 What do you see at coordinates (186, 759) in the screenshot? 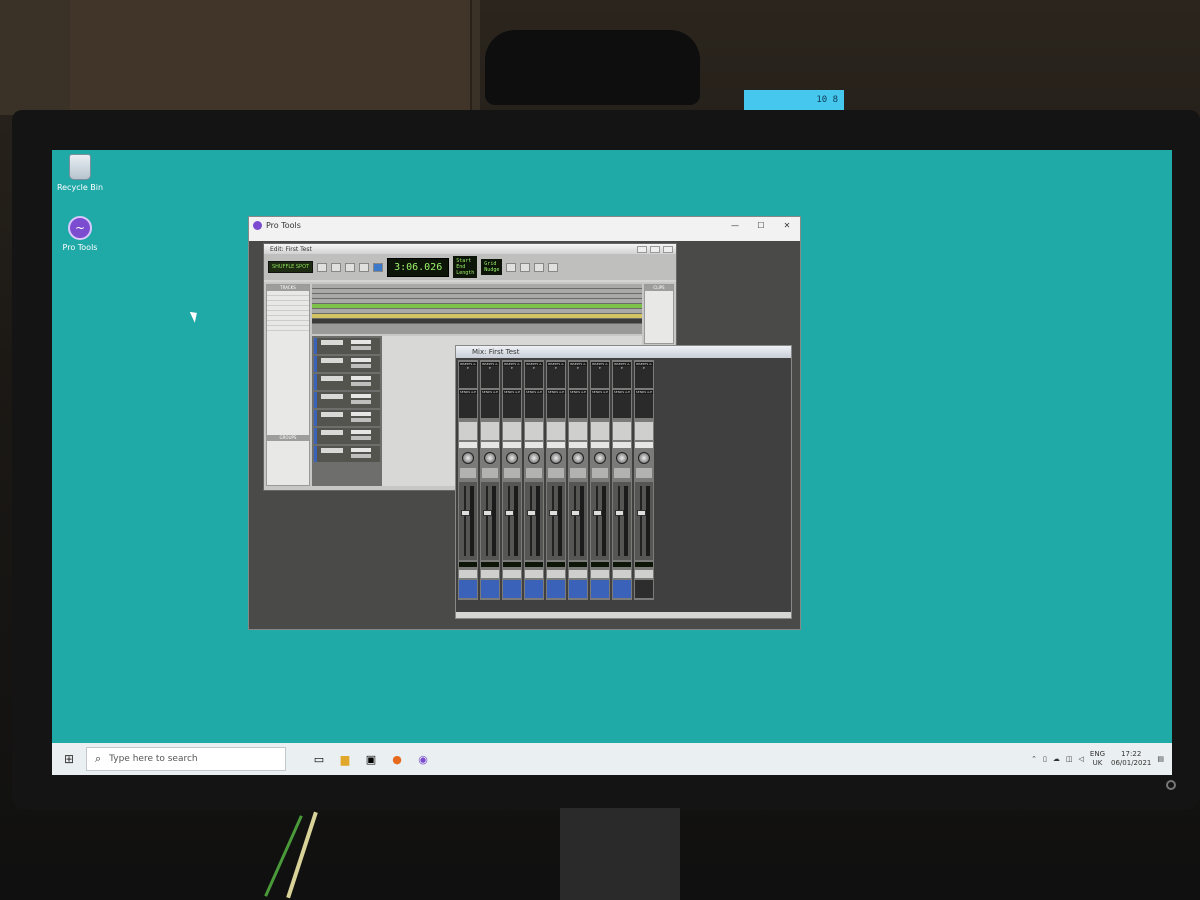
I see `search-box: ⌕ Type here to search` at bounding box center [186, 759].